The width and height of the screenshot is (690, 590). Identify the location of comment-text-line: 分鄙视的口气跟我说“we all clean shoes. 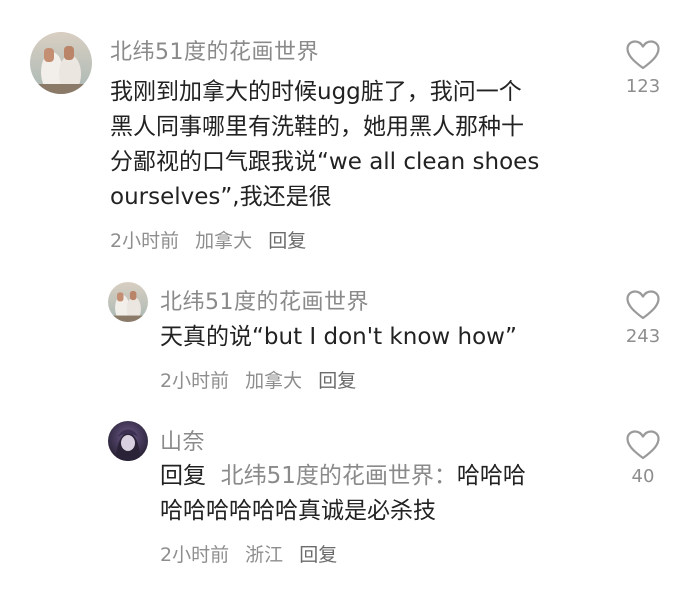
(325, 162).